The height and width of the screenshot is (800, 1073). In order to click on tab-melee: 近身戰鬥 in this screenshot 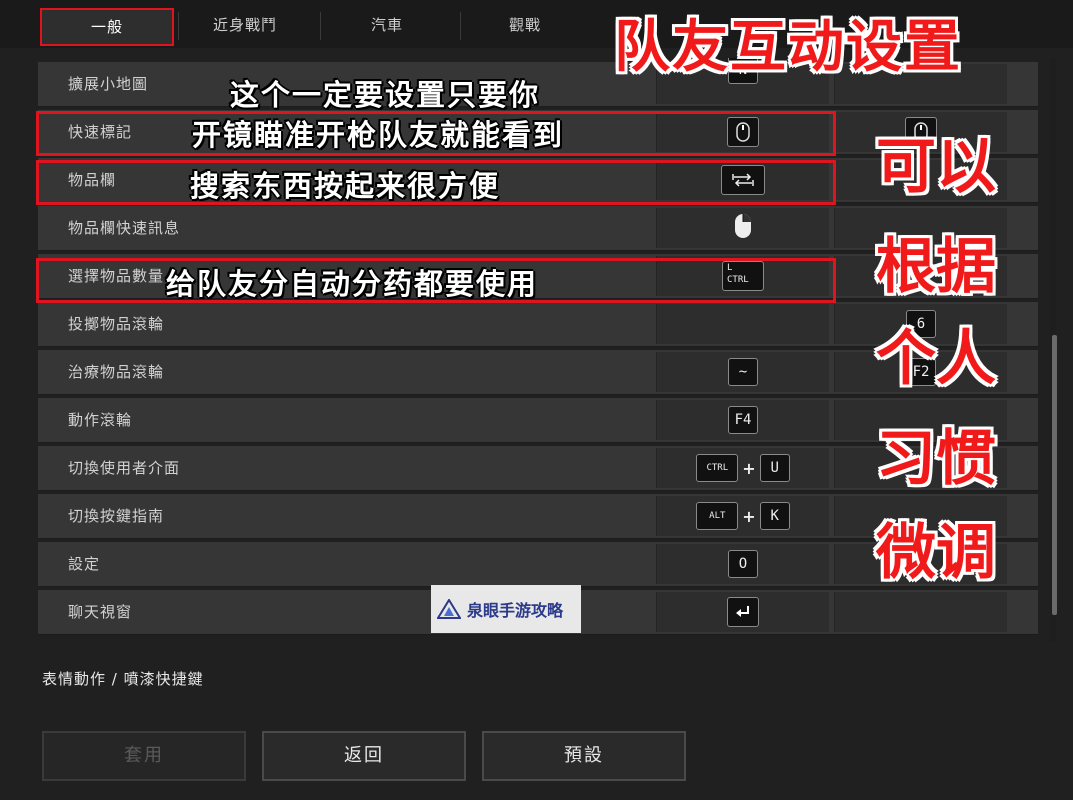, I will do `click(245, 25)`.